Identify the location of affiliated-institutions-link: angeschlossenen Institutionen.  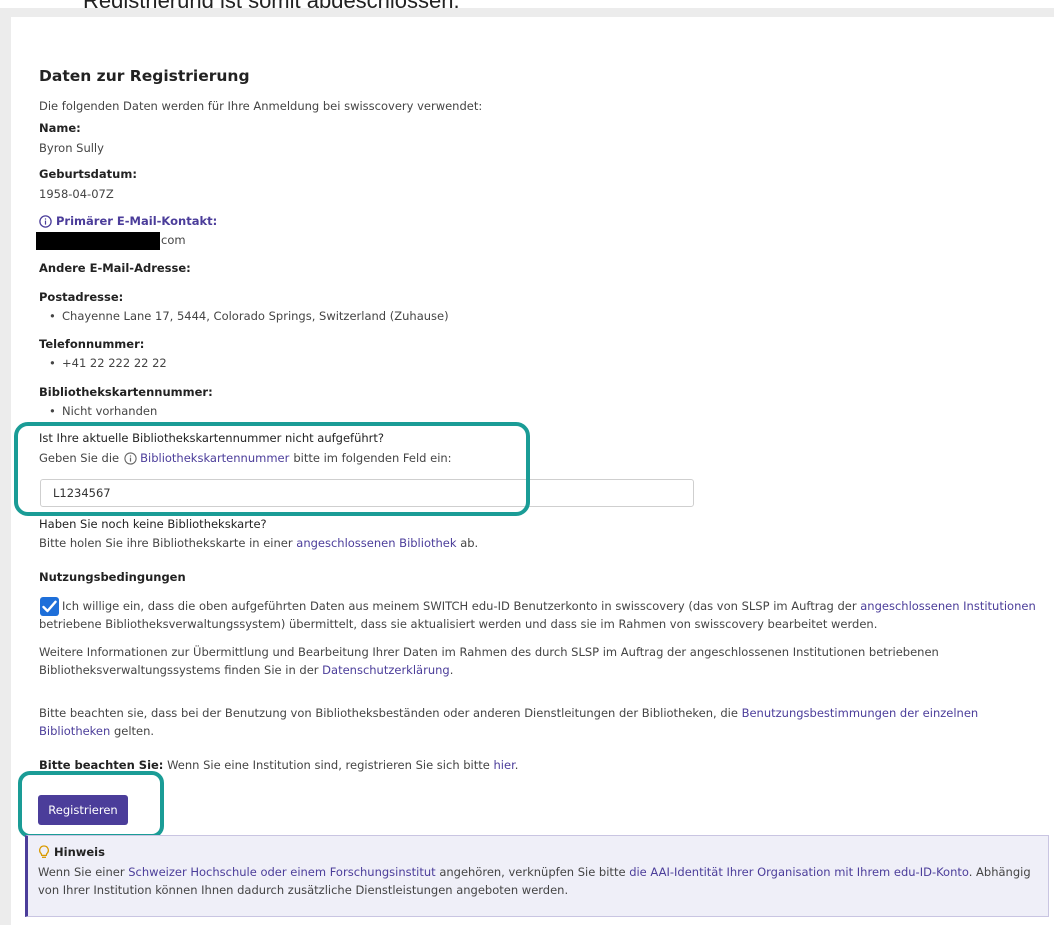
(947, 606).